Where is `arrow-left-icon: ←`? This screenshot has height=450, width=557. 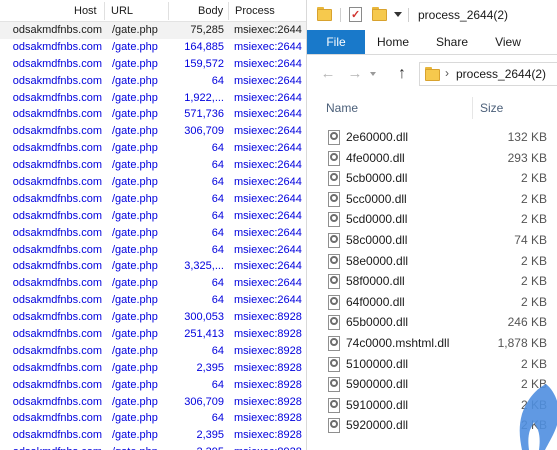
arrow-left-icon: ← is located at coordinates (328, 74).